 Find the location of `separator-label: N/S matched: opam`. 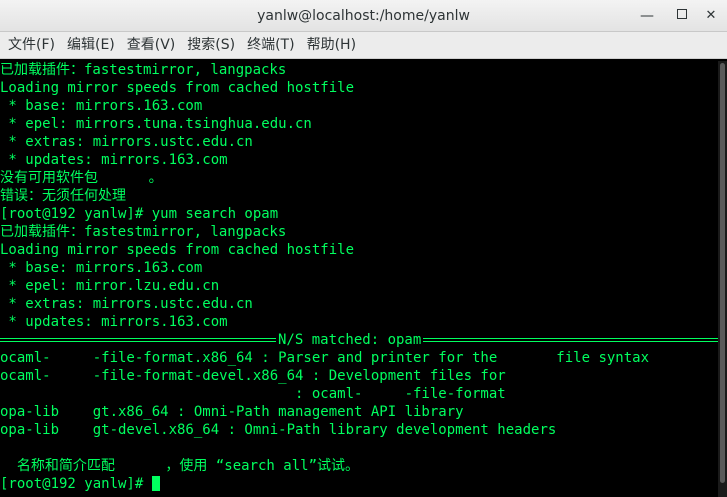

separator-label: N/S matched: opam is located at coordinates (350, 340).